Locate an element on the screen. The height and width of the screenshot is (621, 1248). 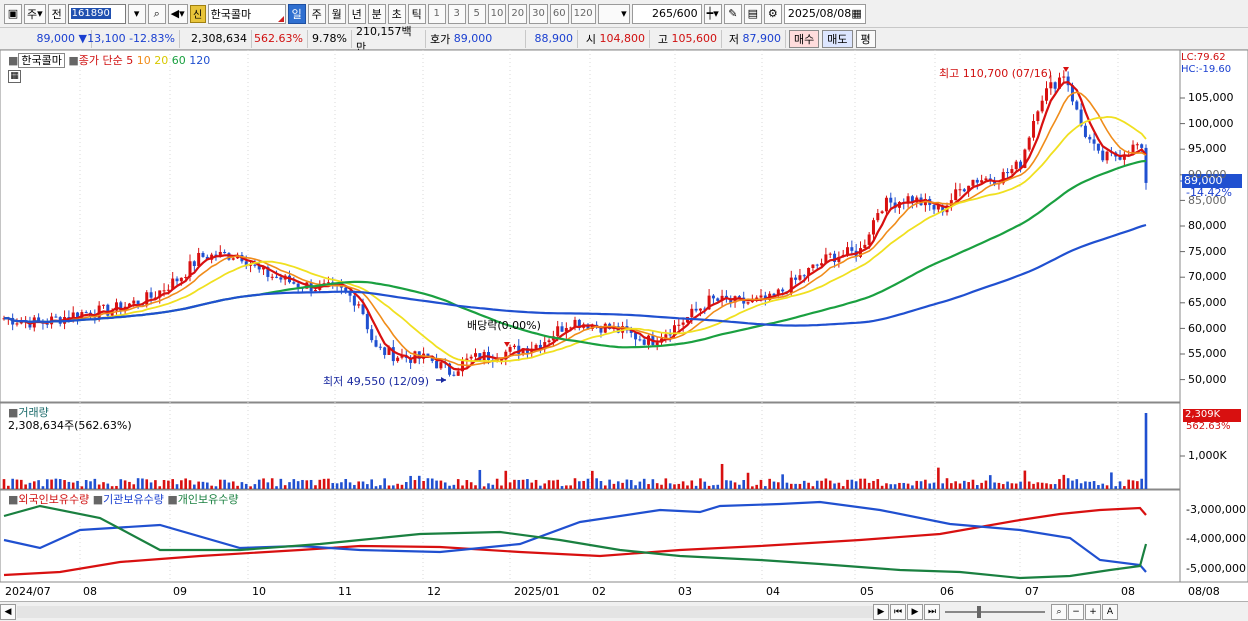
save-icon: ▤ is located at coordinates (752, 13).